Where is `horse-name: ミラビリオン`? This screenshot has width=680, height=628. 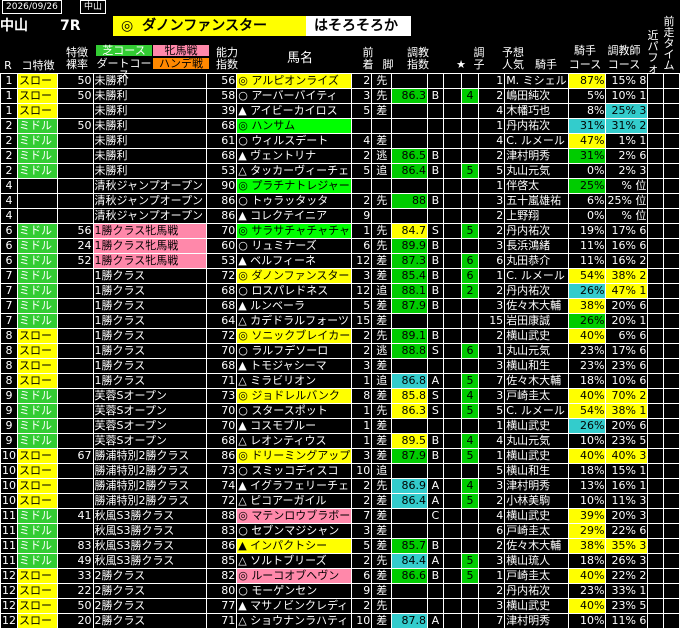
horse-name: ミラビリオン is located at coordinates (283, 381).